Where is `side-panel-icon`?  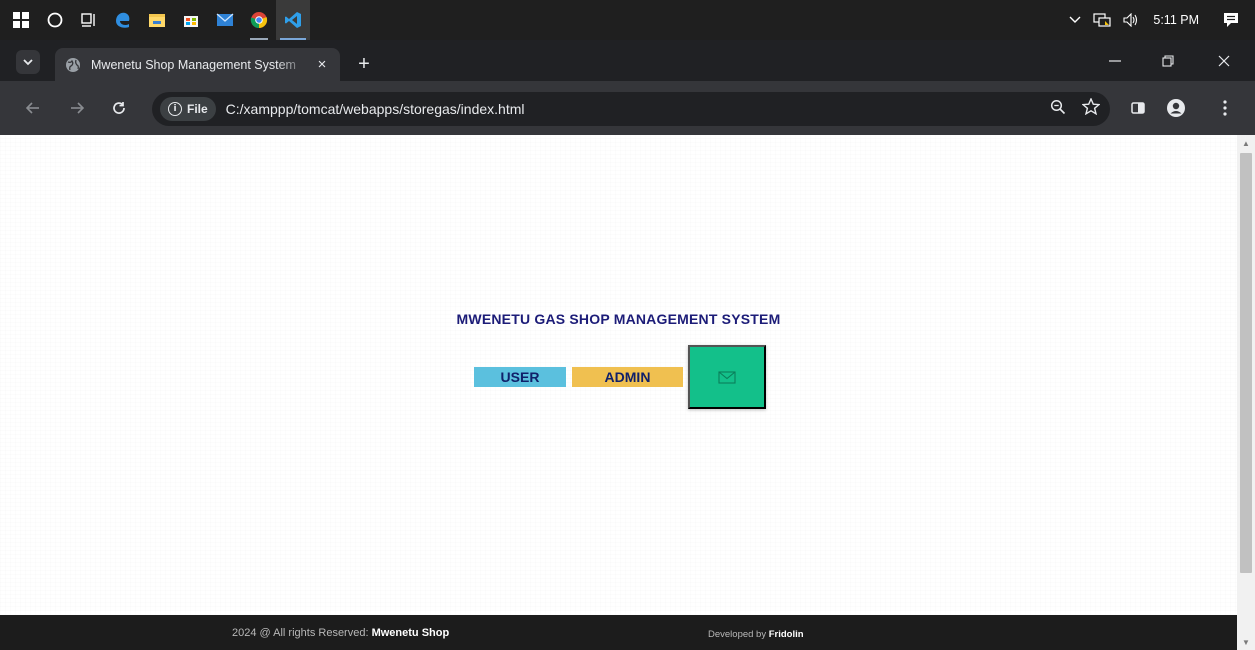 side-panel-icon is located at coordinates (1138, 108).